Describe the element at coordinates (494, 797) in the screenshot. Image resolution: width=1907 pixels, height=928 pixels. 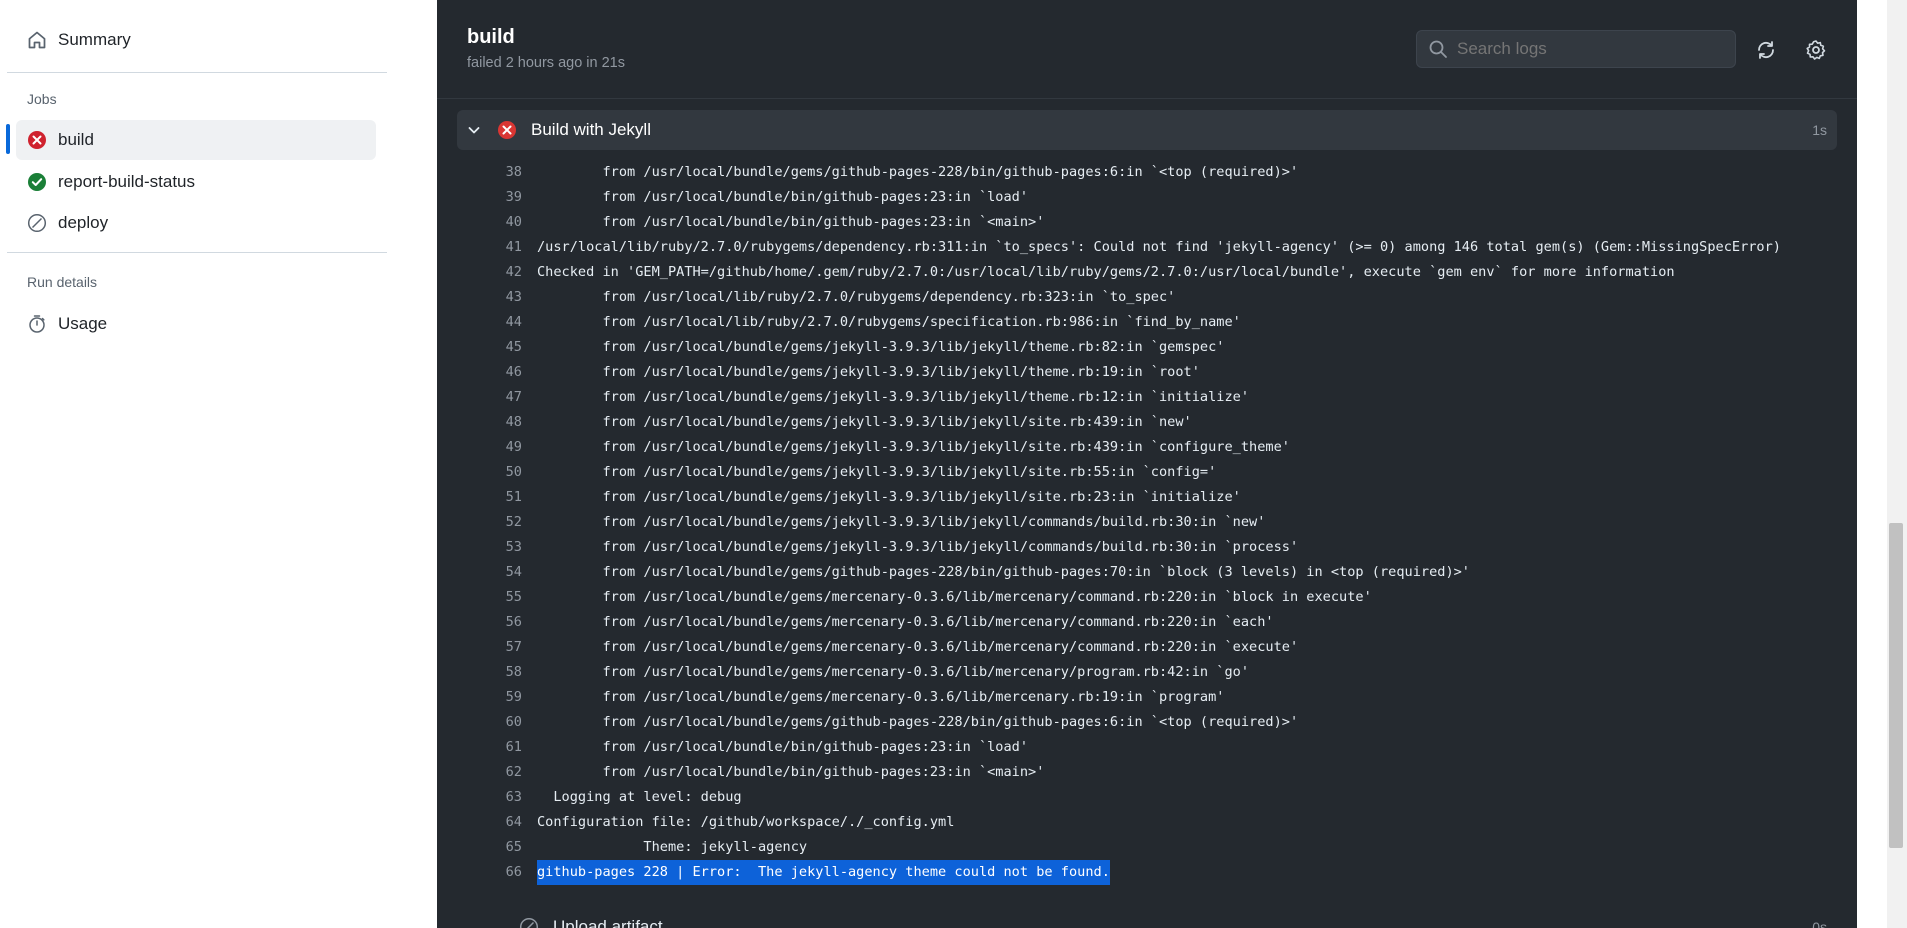
I see `log-line-number: 63` at that location.